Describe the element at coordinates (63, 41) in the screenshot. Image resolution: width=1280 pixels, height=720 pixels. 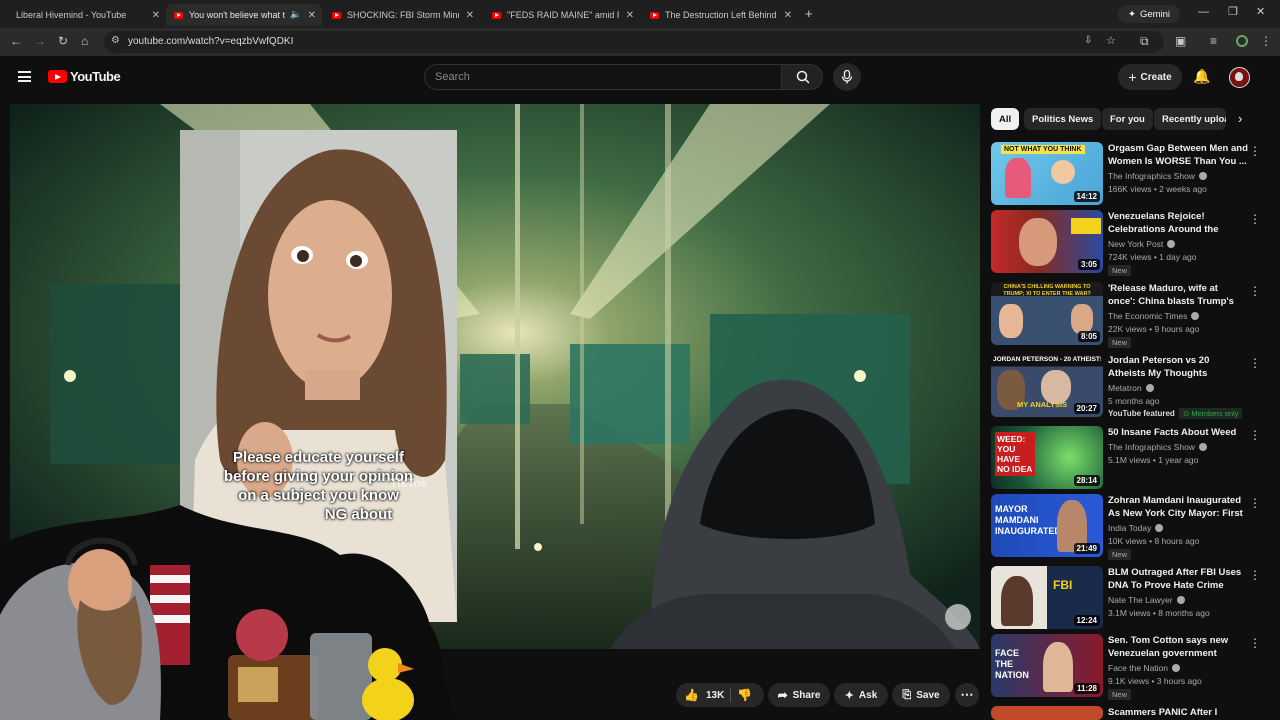
I see `reload-icon: ↻` at that location.